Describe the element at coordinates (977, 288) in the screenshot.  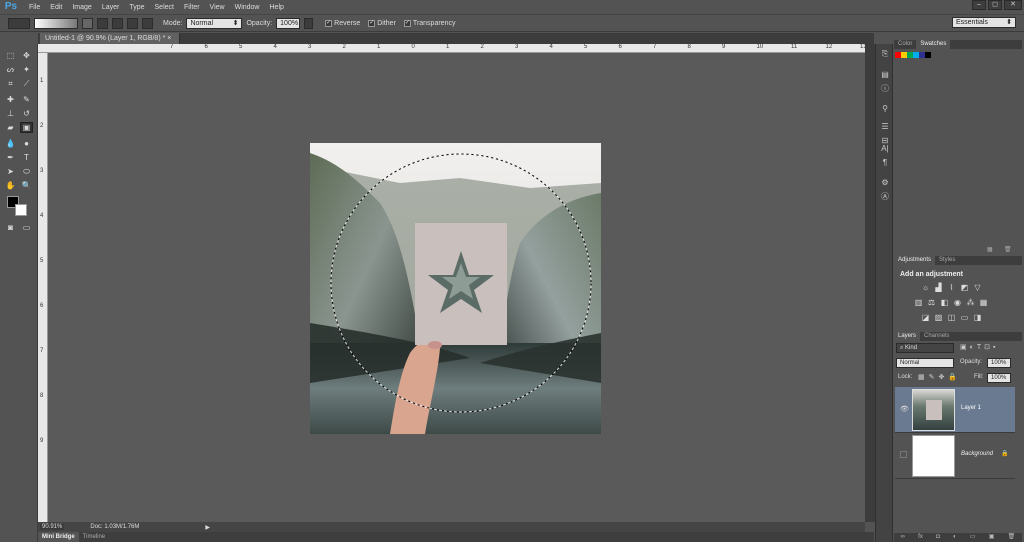
I see `vibrance-icon: ▽` at that location.